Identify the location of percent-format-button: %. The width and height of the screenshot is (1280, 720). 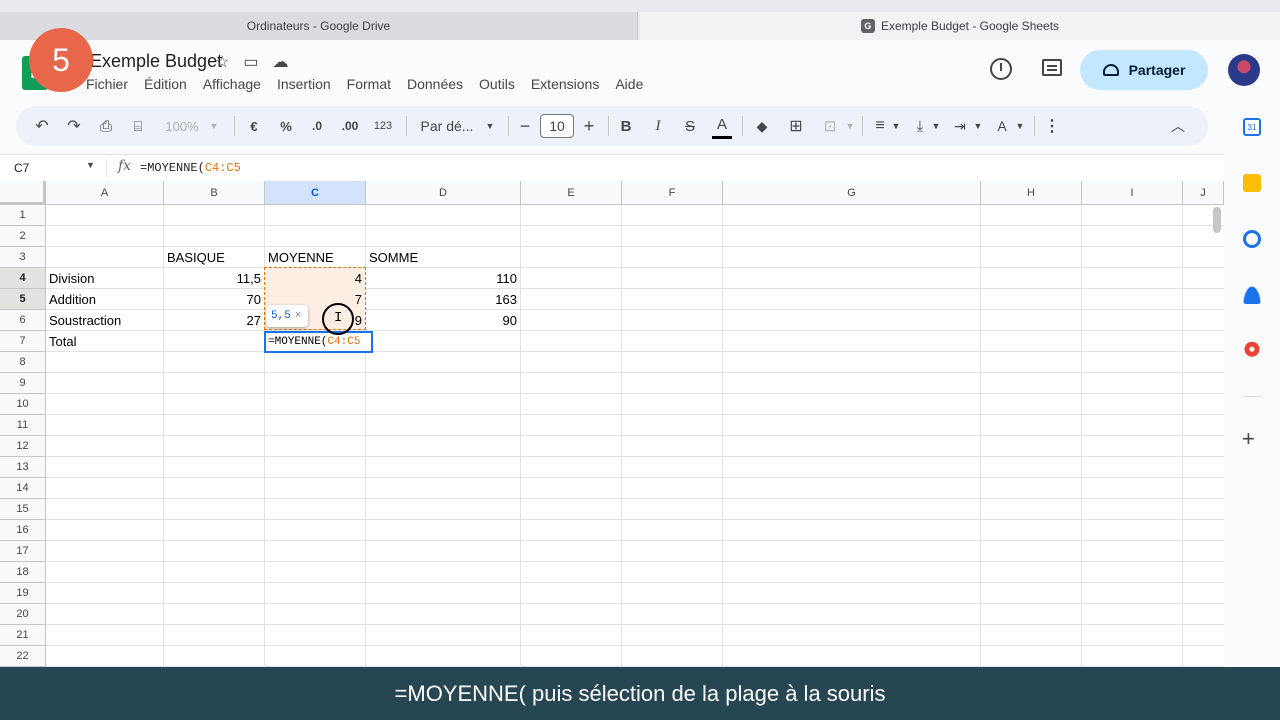
(286, 126).